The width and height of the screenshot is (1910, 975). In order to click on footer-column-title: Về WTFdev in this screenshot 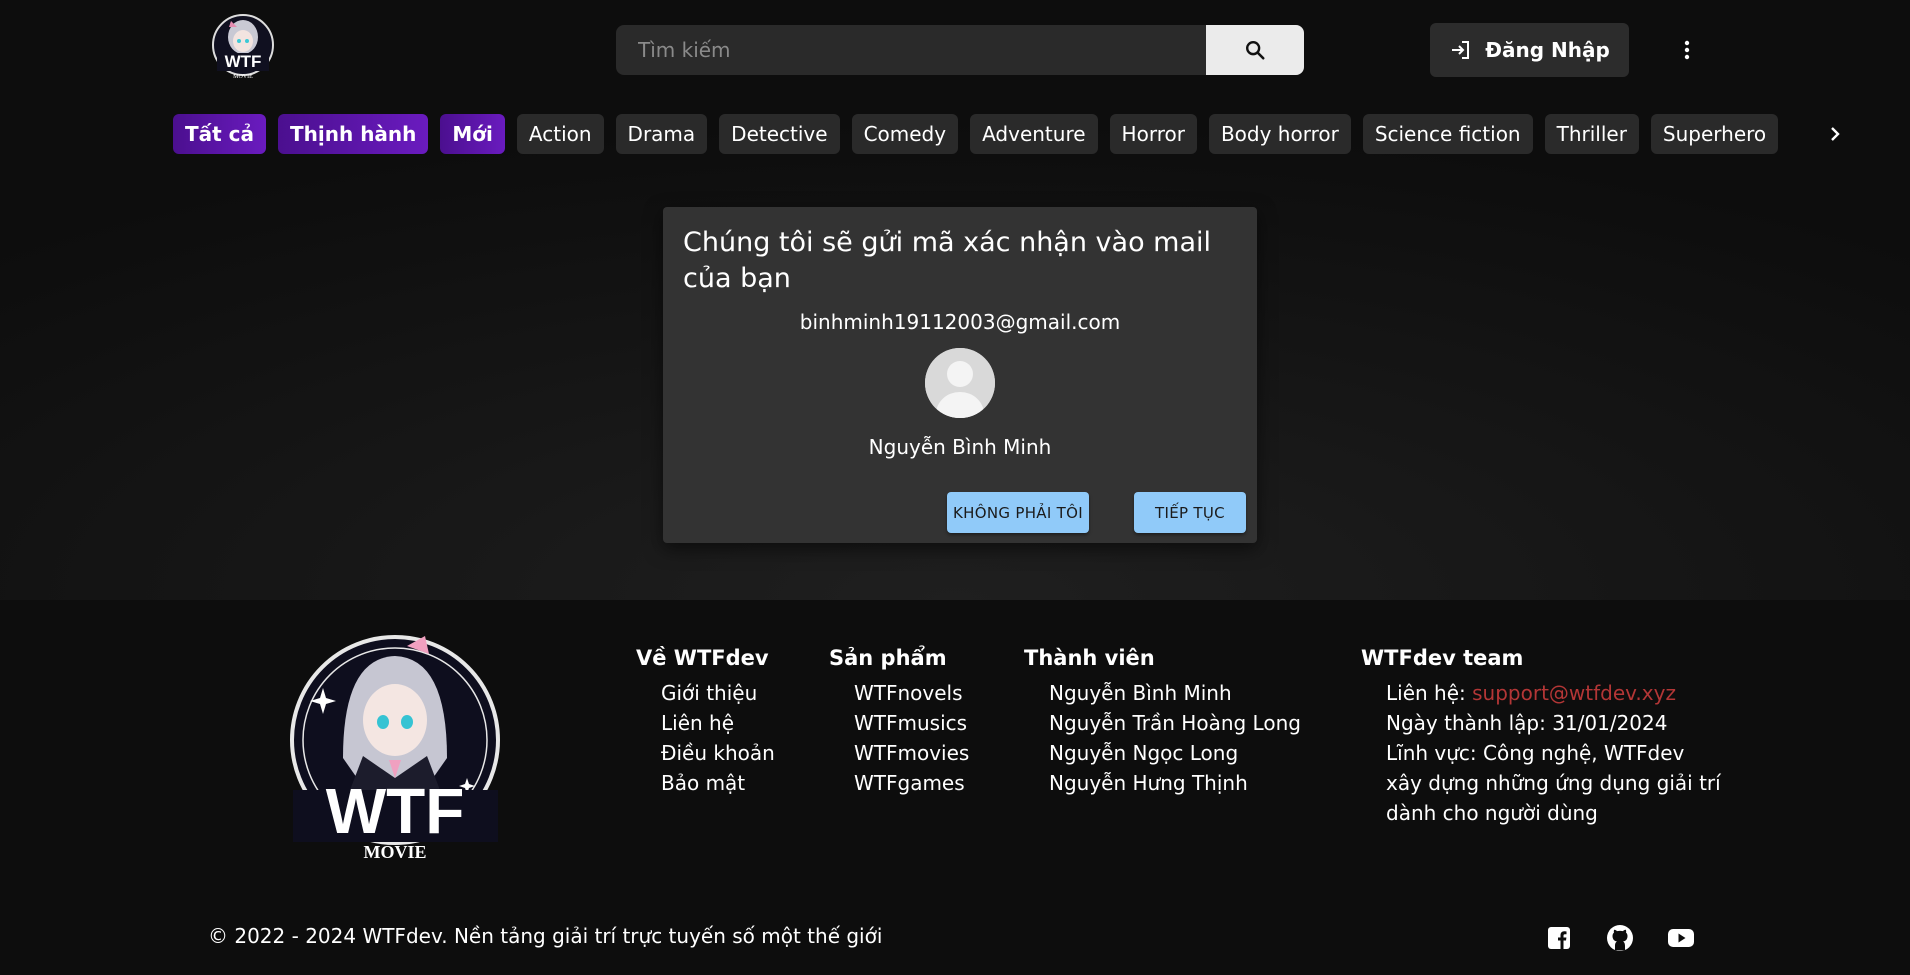, I will do `click(702, 658)`.